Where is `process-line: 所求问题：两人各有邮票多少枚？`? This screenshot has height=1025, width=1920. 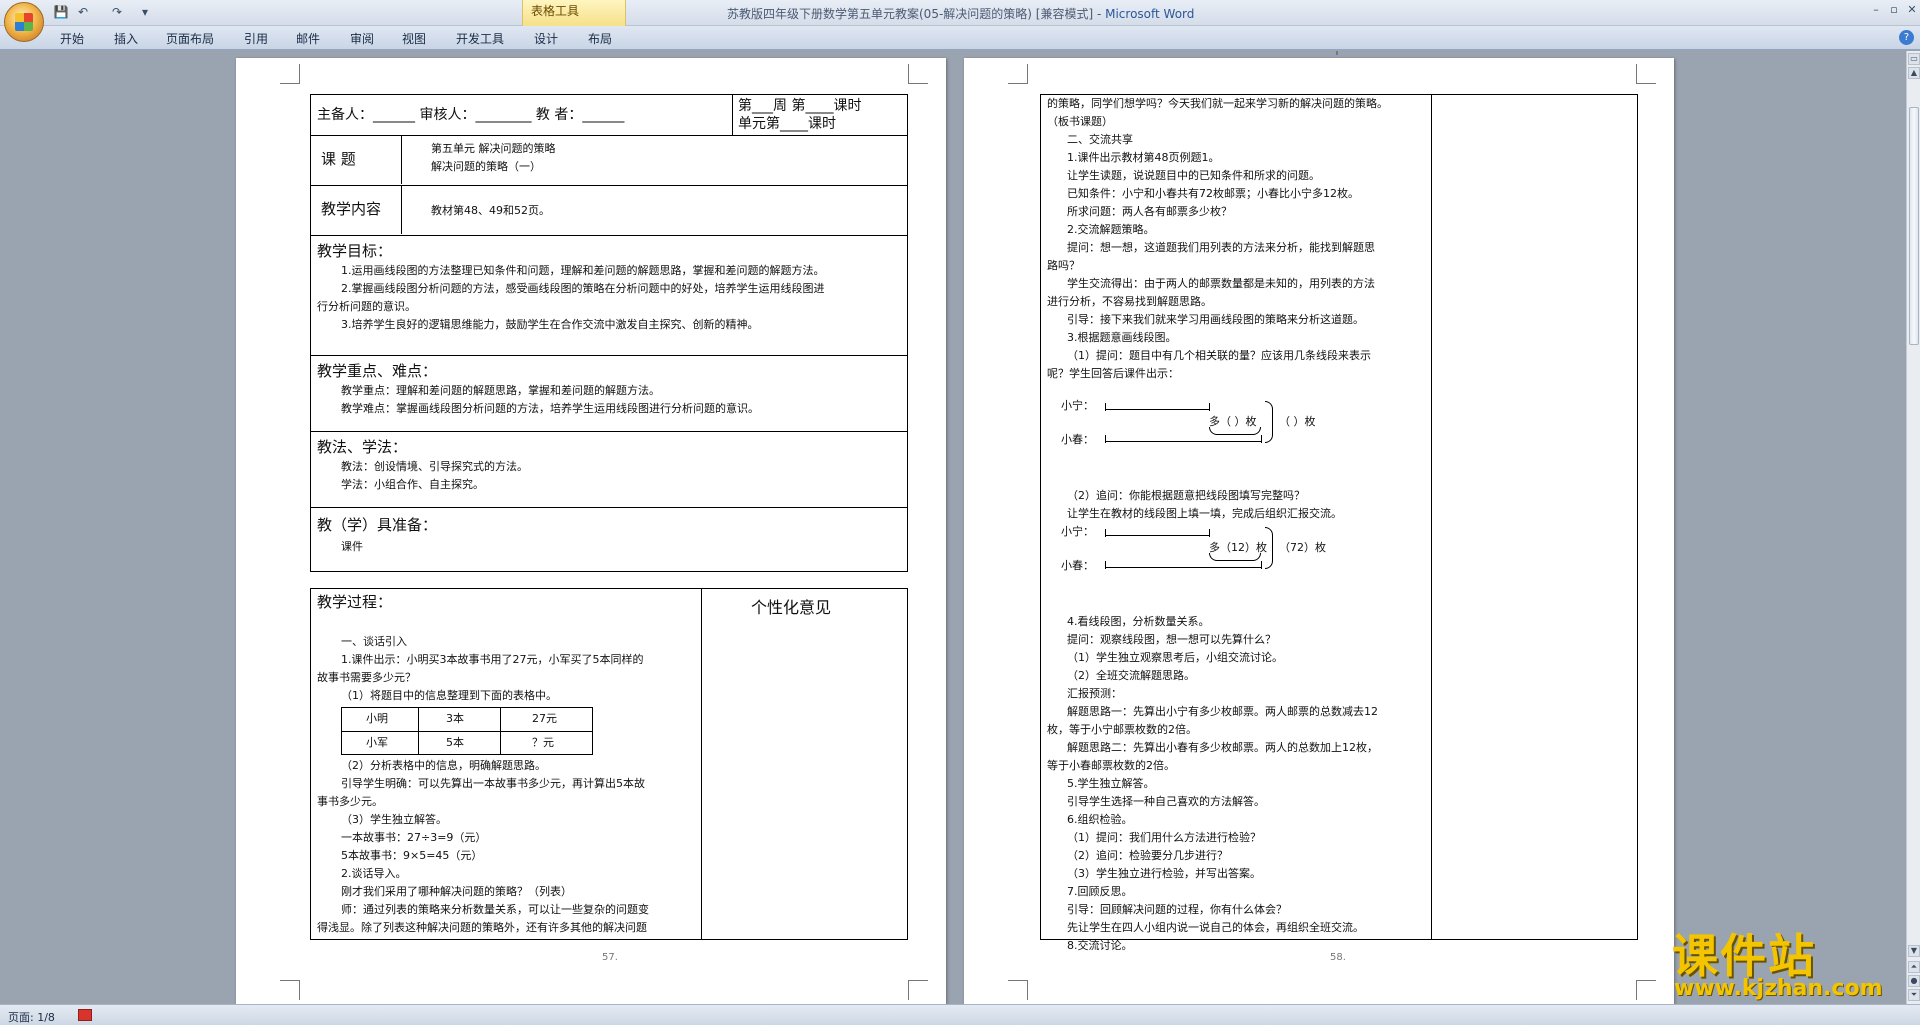
process-line: 所求问题：两人各有邮票多少枚？ is located at coordinates (1149, 211).